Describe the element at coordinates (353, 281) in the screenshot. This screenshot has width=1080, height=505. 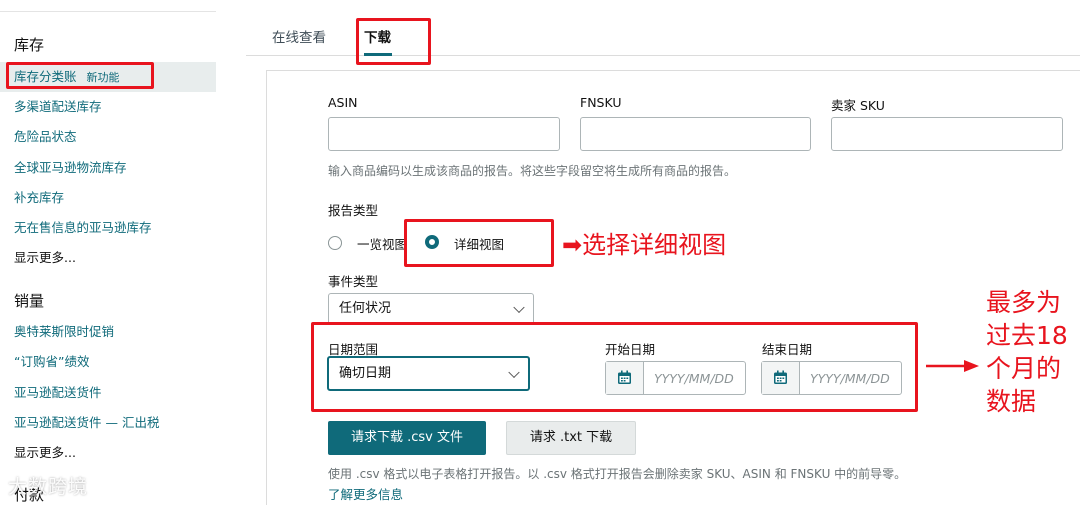
I see `event-type-label: 事件类型` at that location.